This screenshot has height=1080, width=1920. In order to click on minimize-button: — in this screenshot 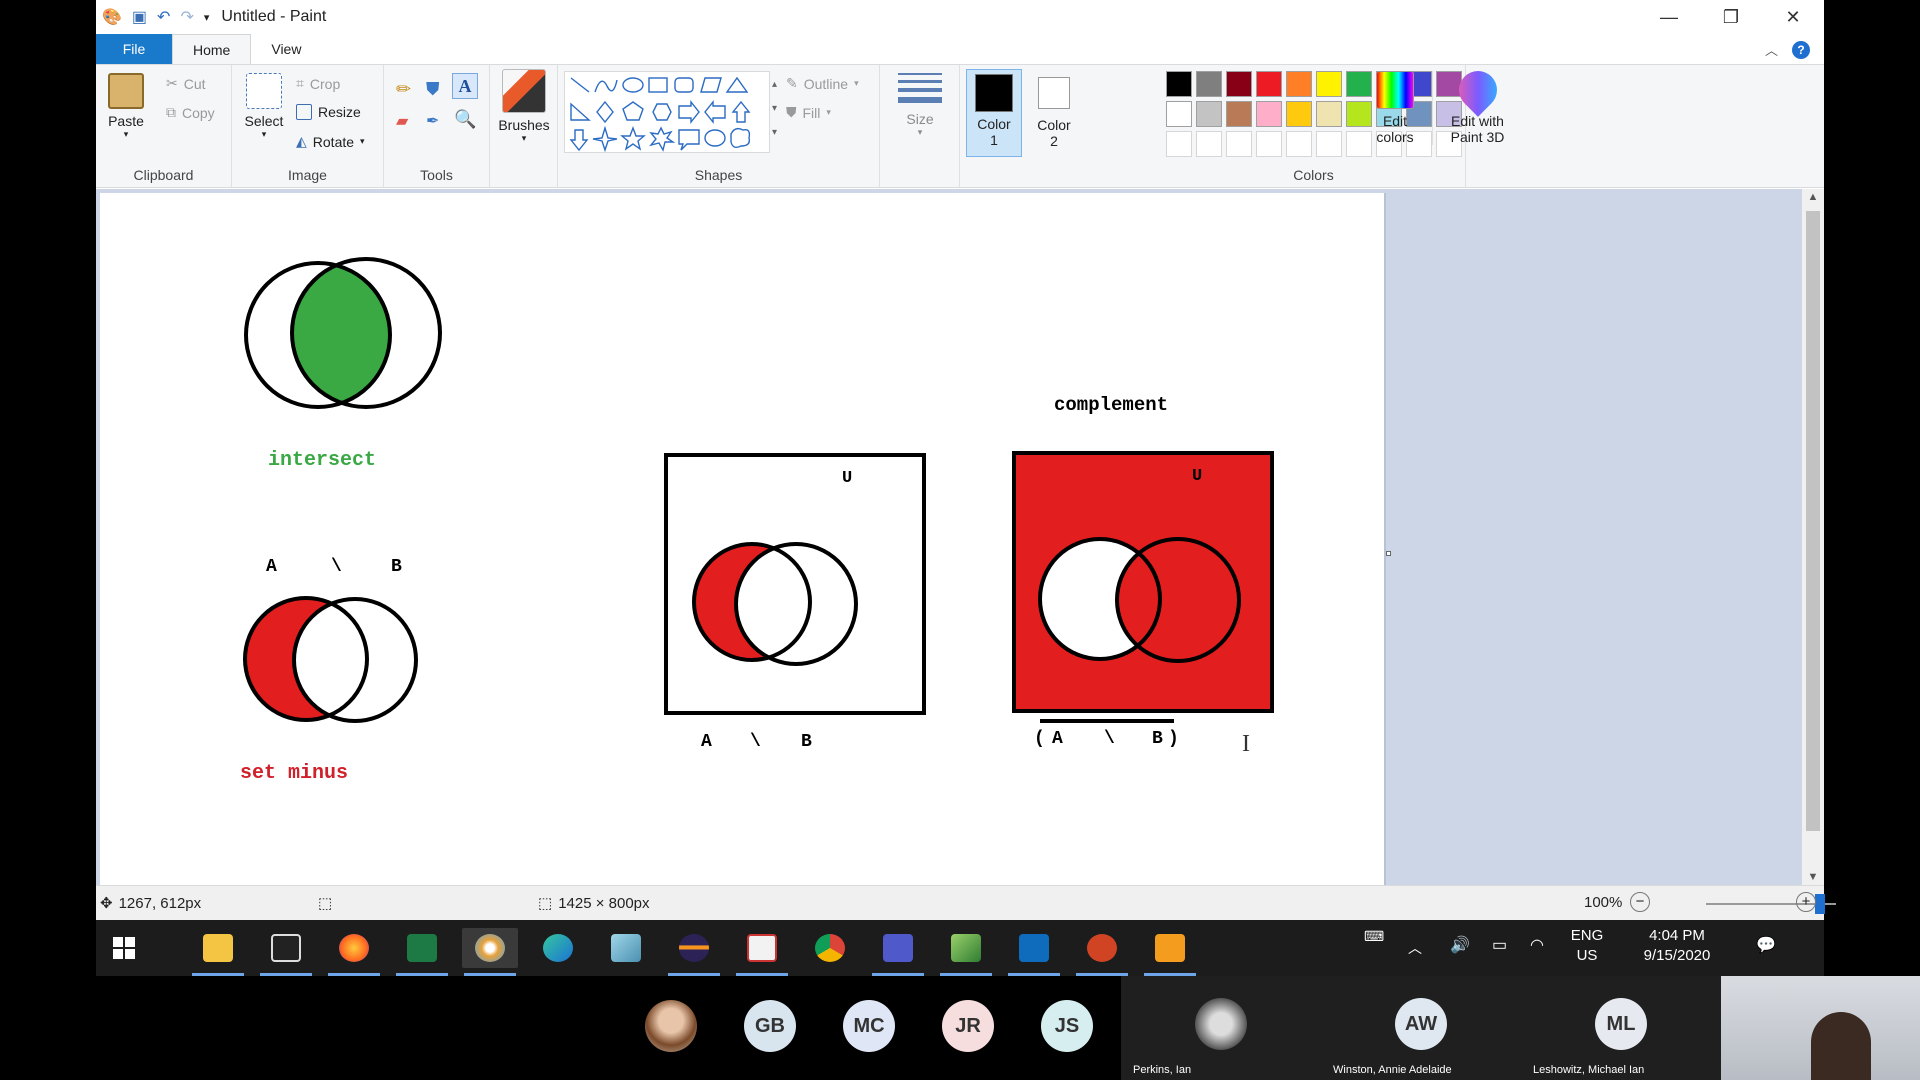, I will do `click(1669, 17)`.